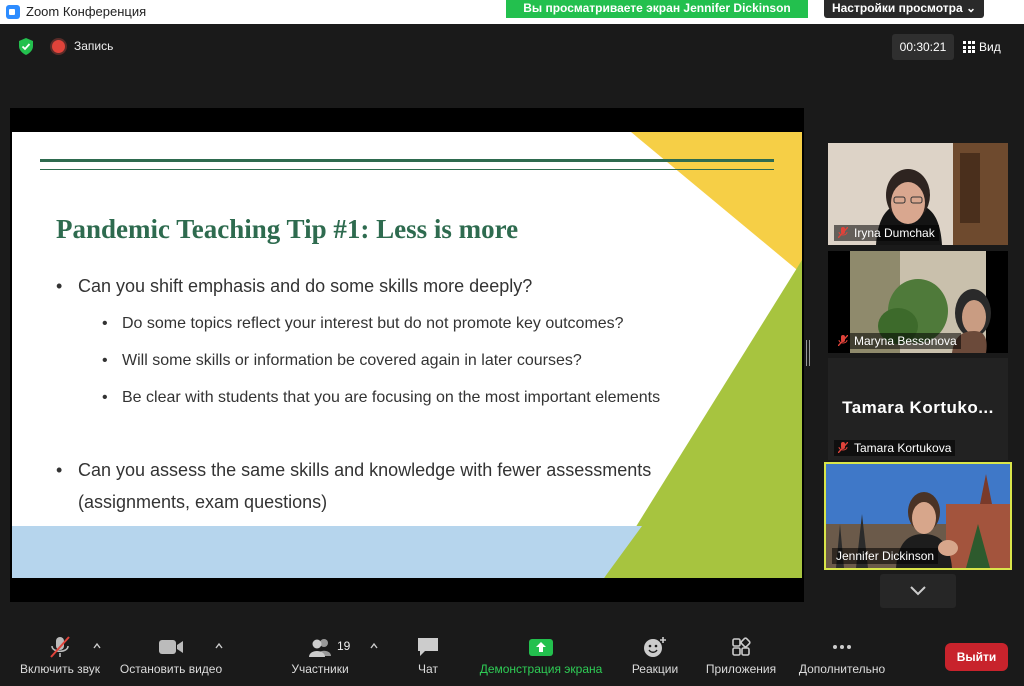 This screenshot has width=1024, height=686. I want to click on smiley-icon, so click(655, 647).